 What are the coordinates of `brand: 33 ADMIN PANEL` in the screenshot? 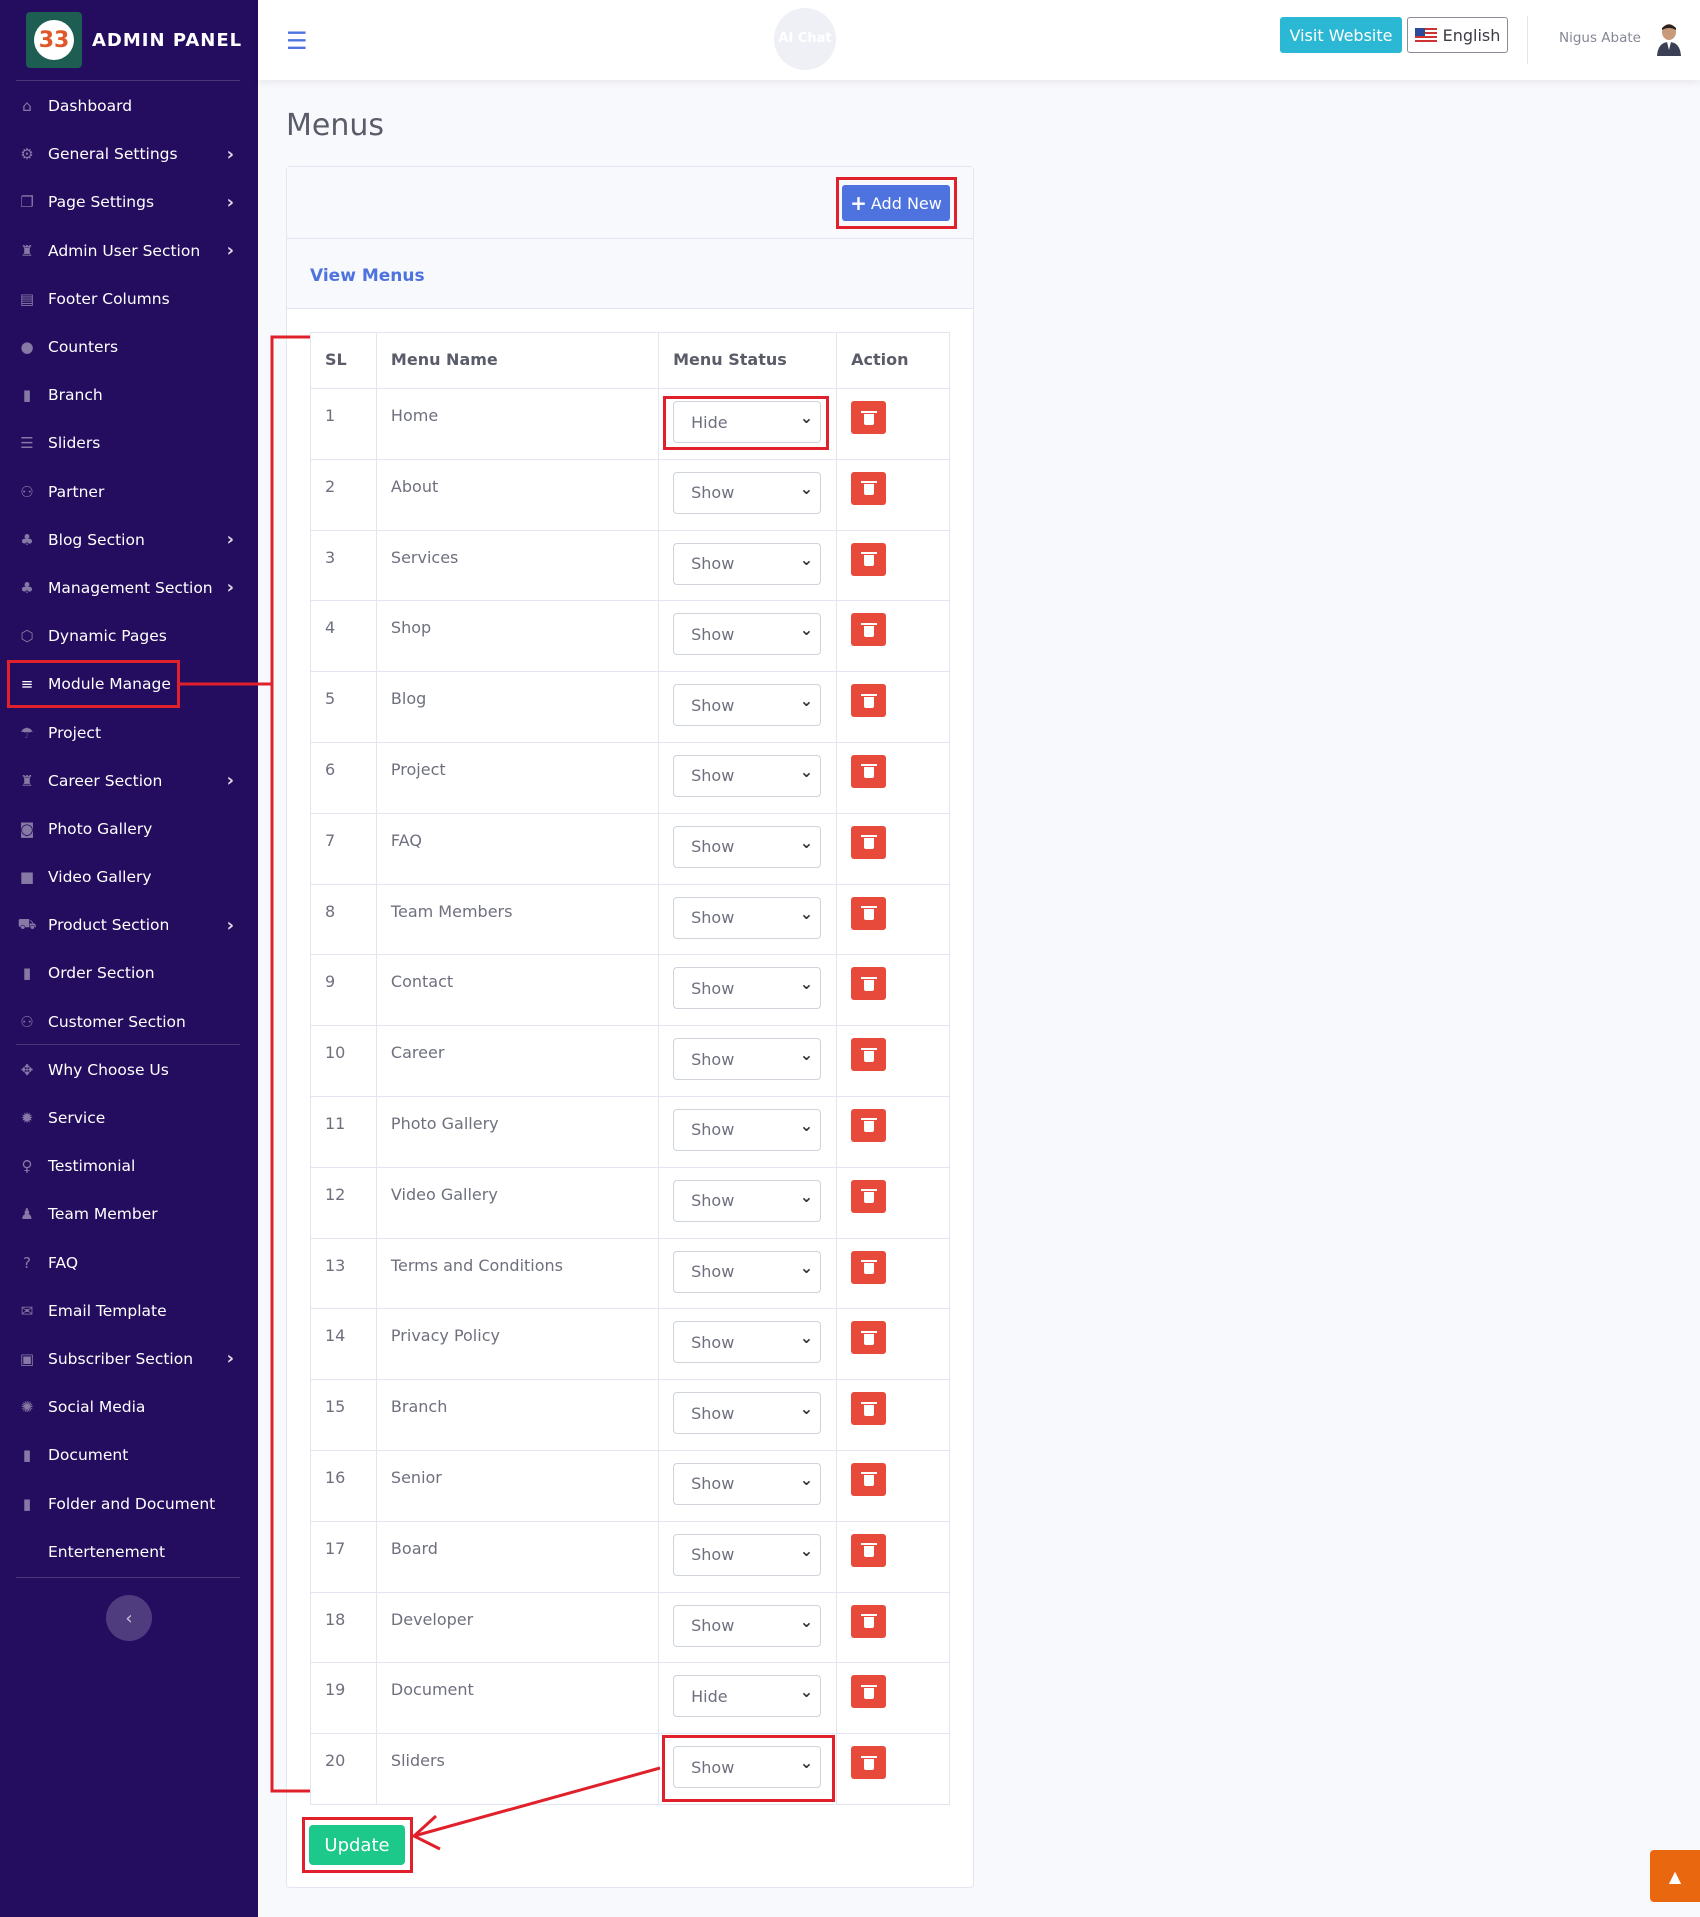 It's located at (134, 40).